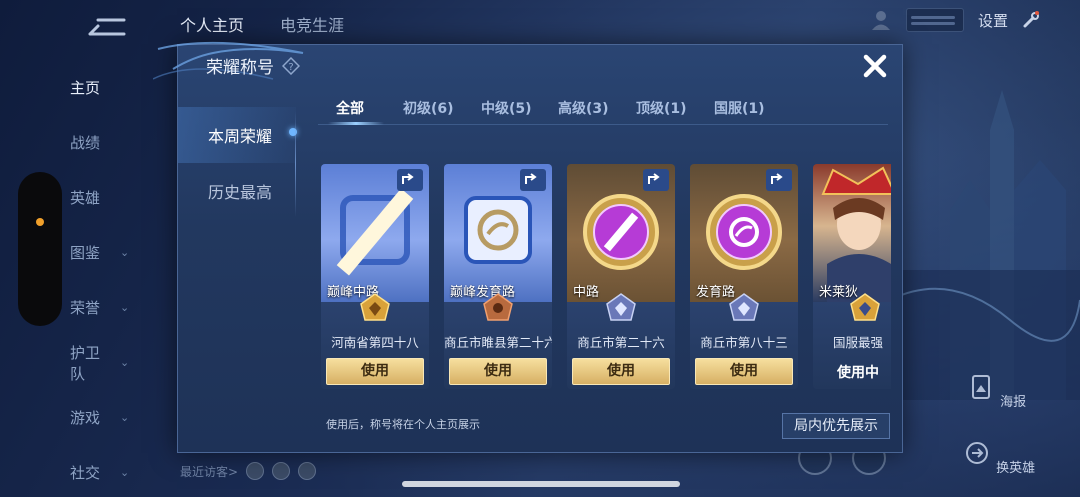 This screenshot has height=497, width=1080. I want to click on in-use-label: 使用中, so click(858, 373).